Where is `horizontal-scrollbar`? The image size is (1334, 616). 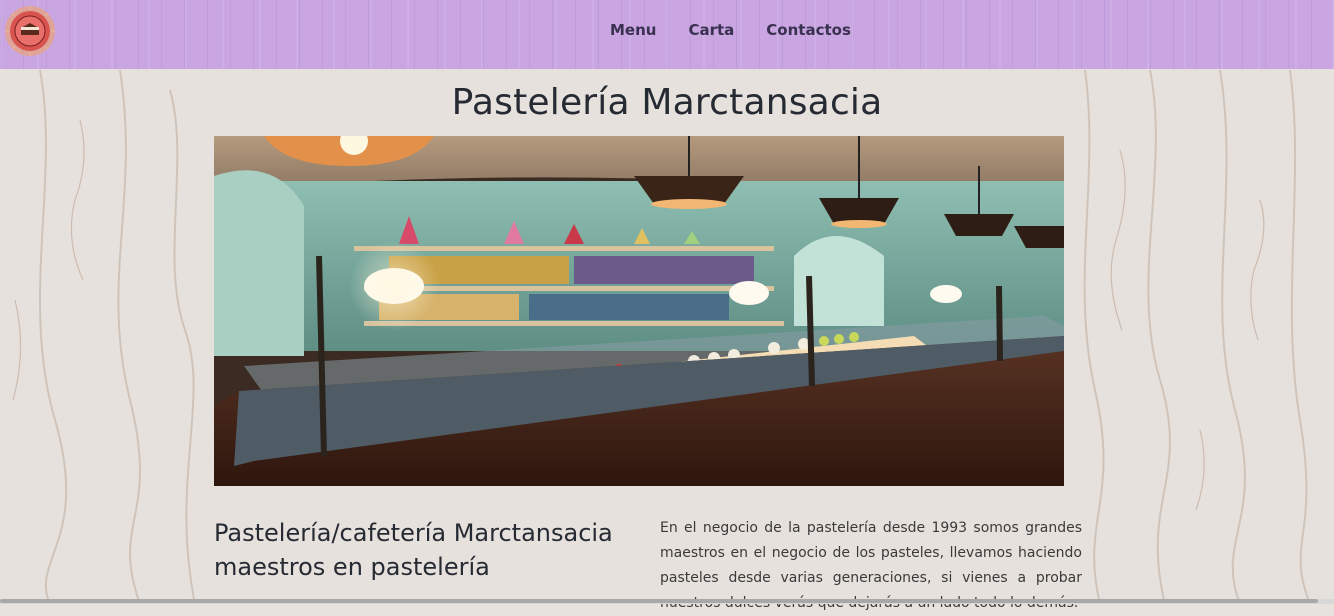
horizontal-scrollbar is located at coordinates (667, 601).